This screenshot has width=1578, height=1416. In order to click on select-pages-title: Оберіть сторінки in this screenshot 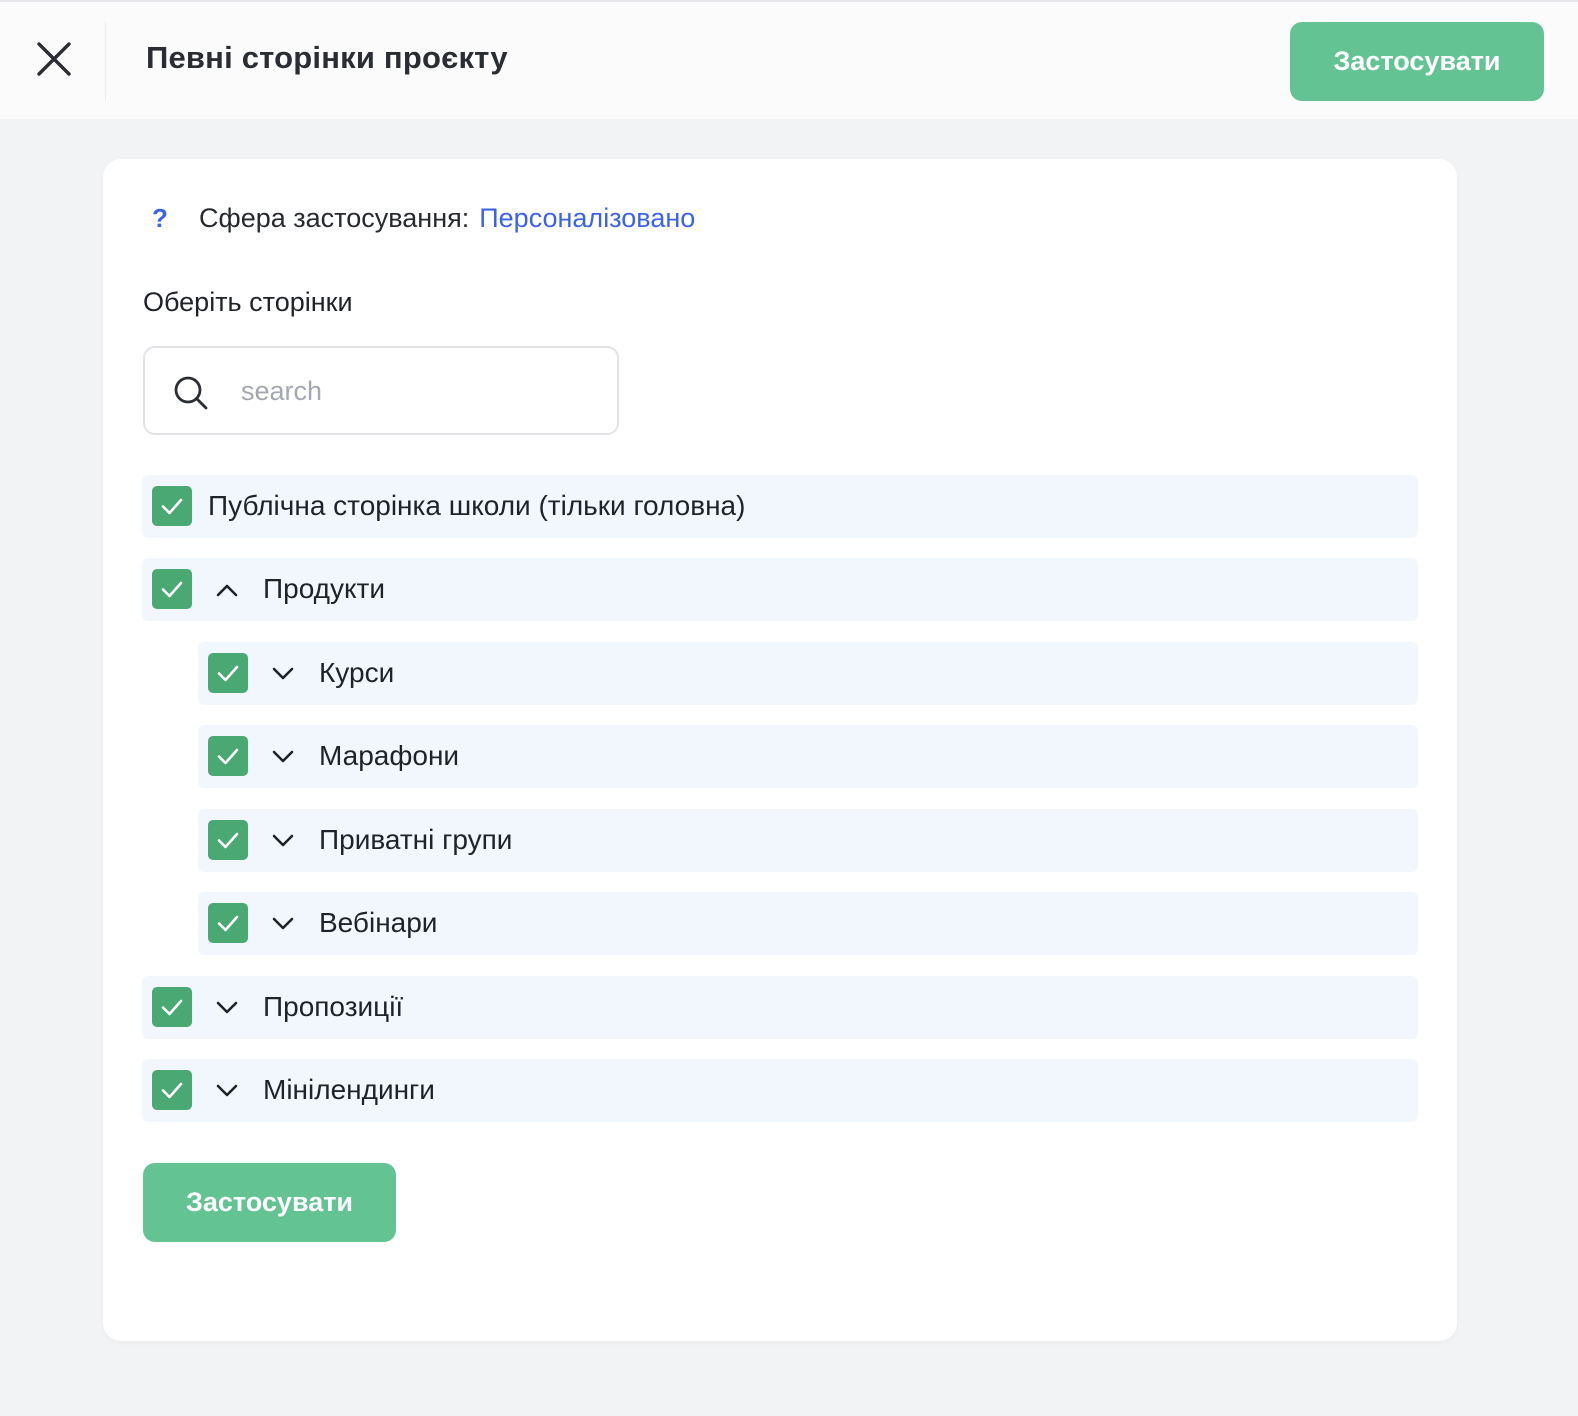, I will do `click(248, 302)`.